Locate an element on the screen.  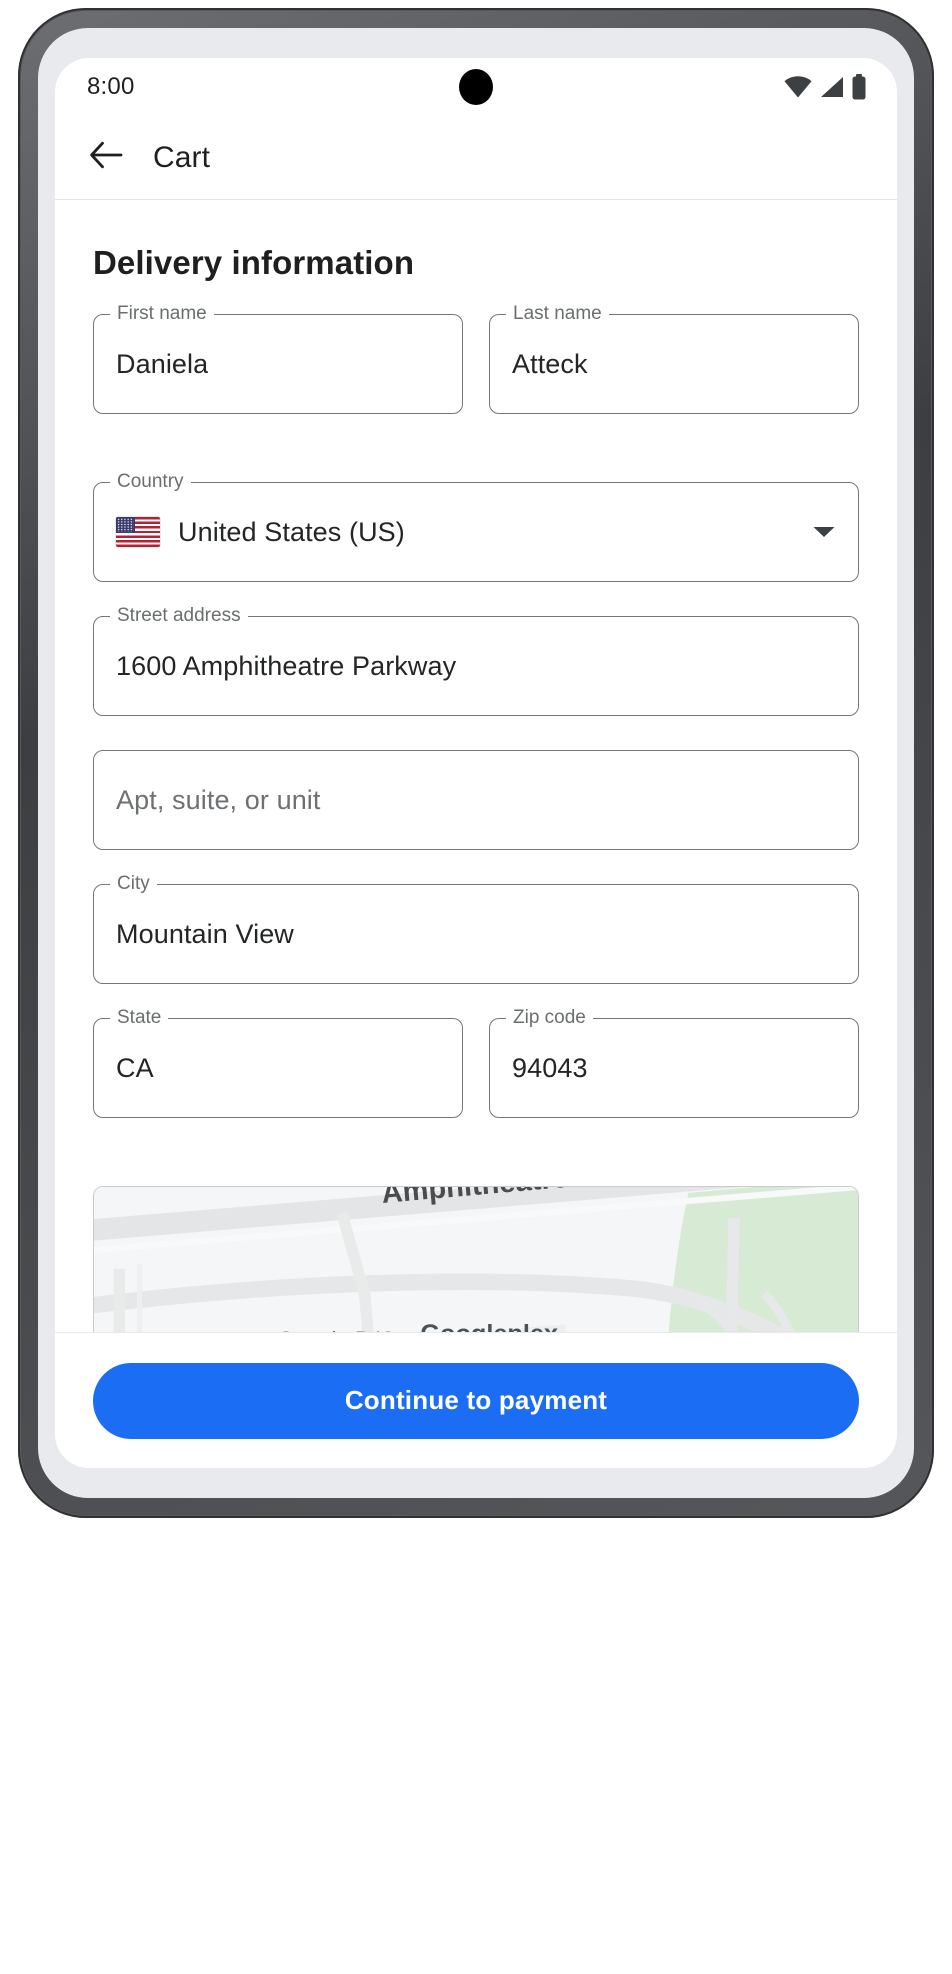
arrow-back-icon is located at coordinates (106, 157).